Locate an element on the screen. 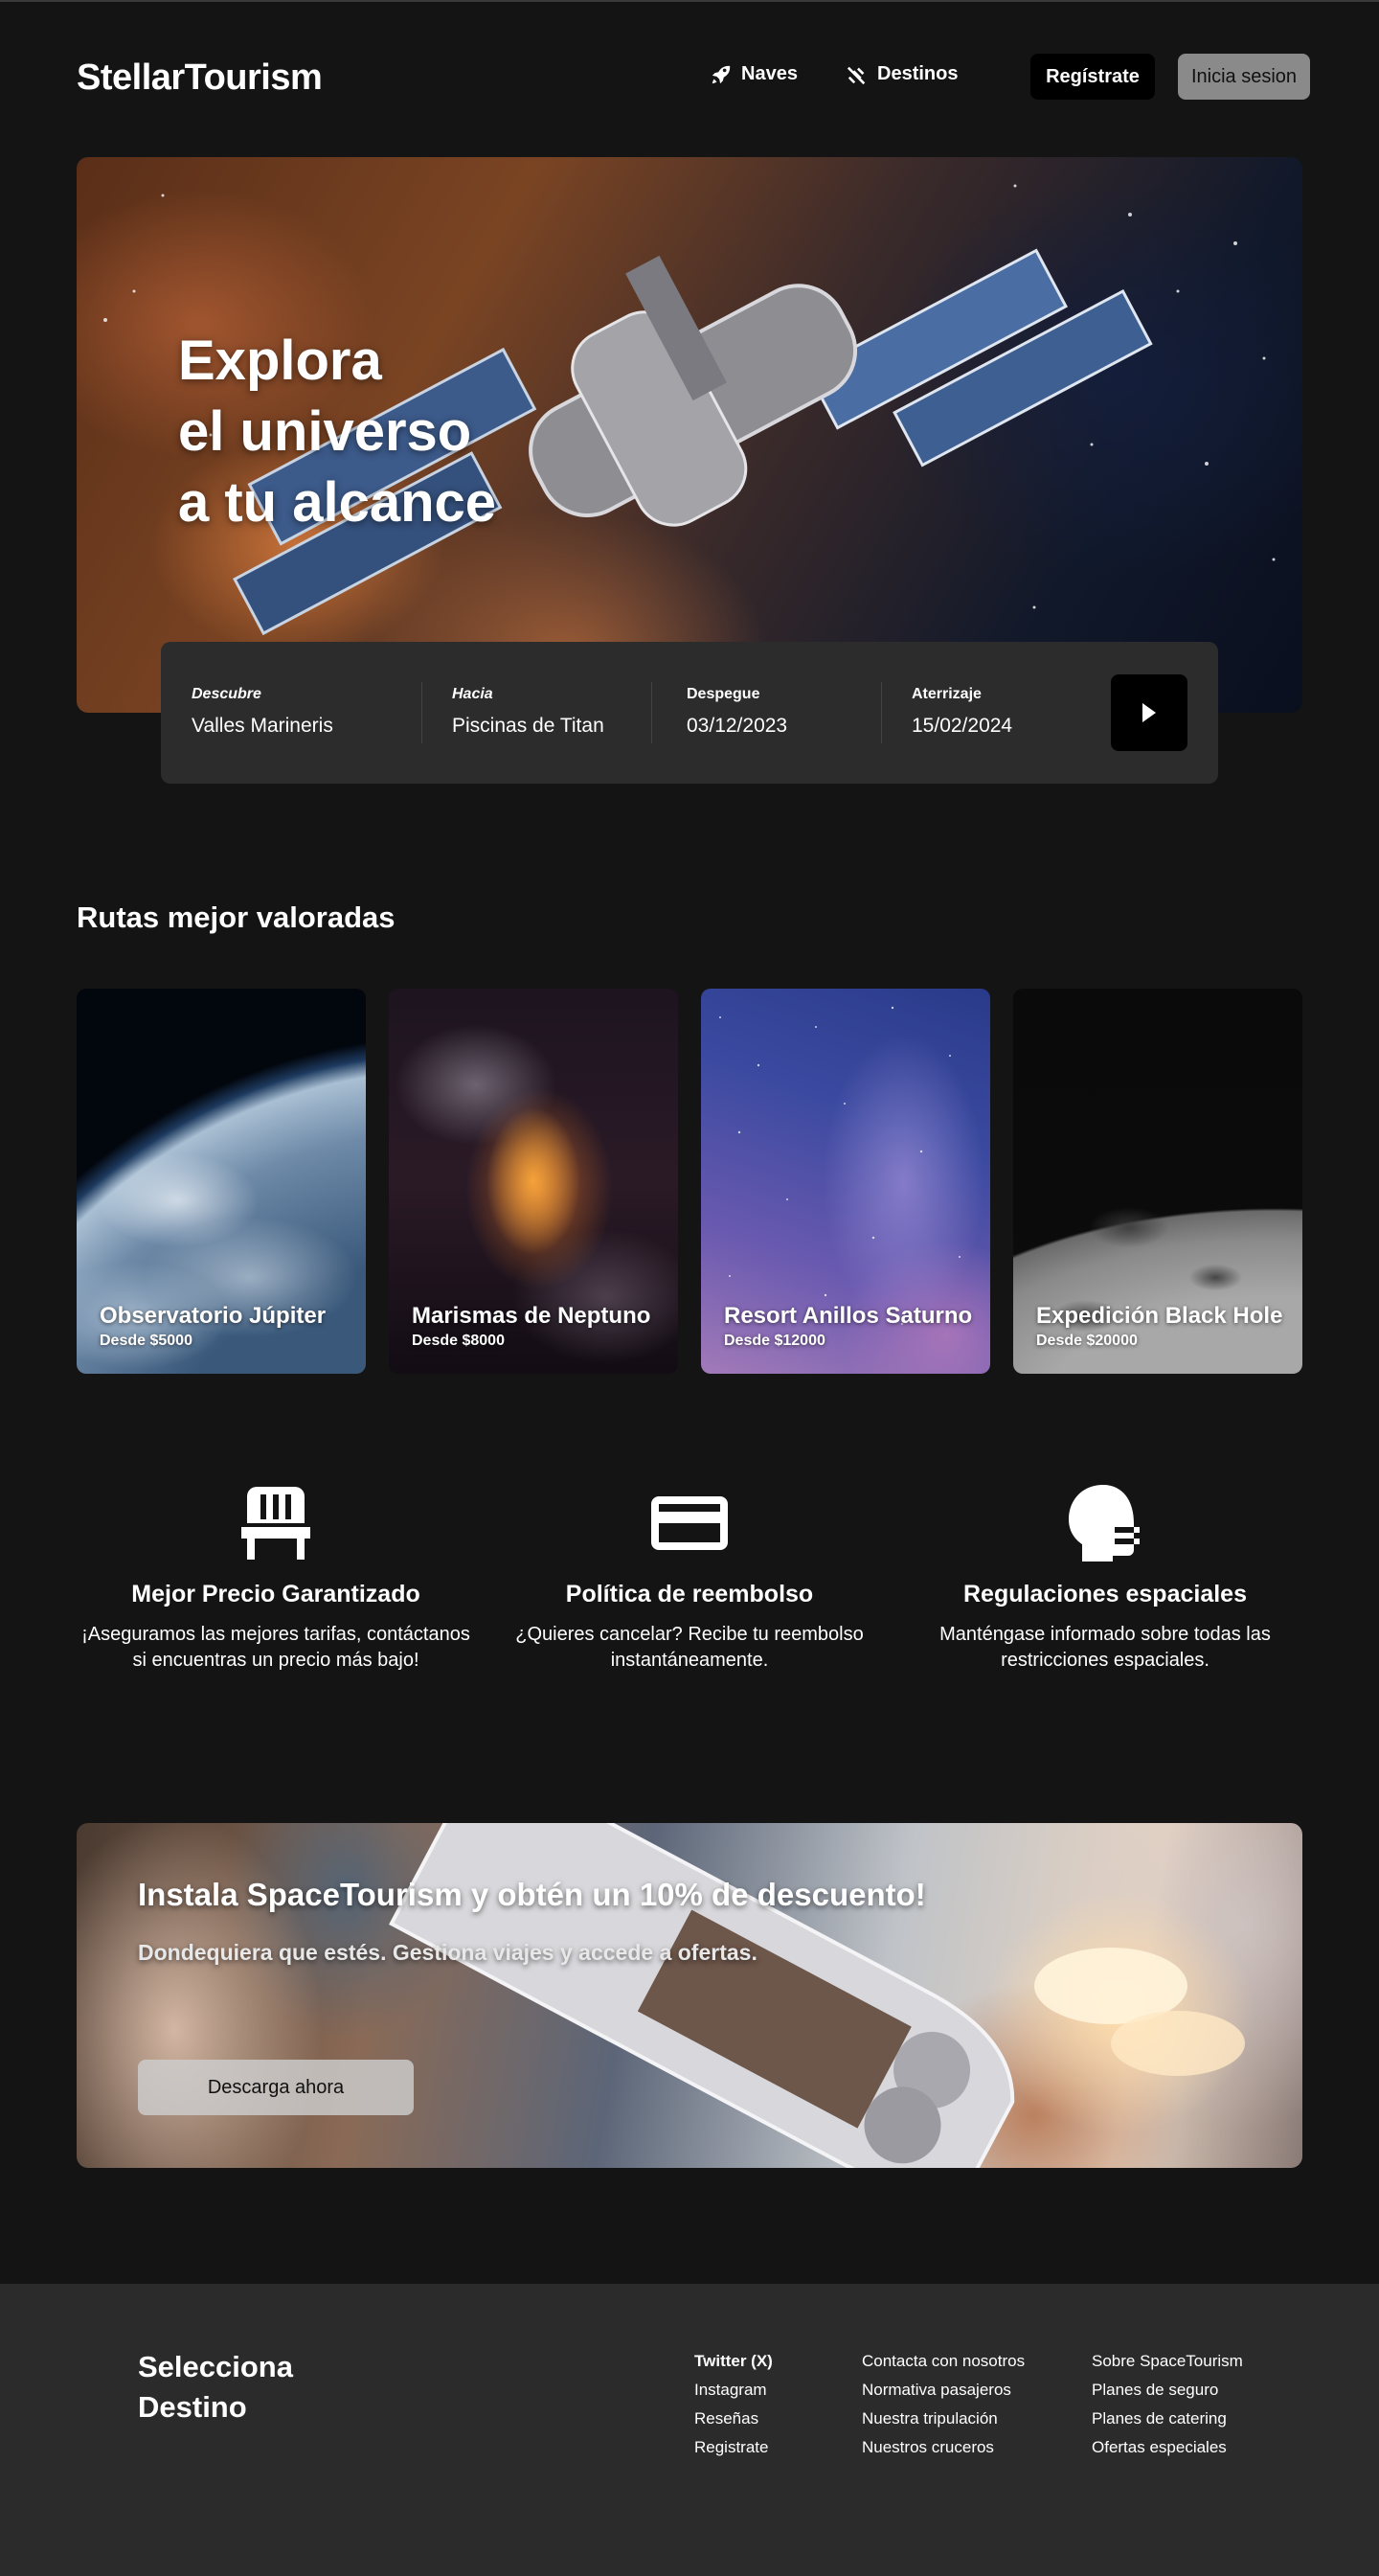 The height and width of the screenshot is (2576, 1379). route-card: Resort Anillos Saturno Desde $12000 is located at coordinates (845, 1181).